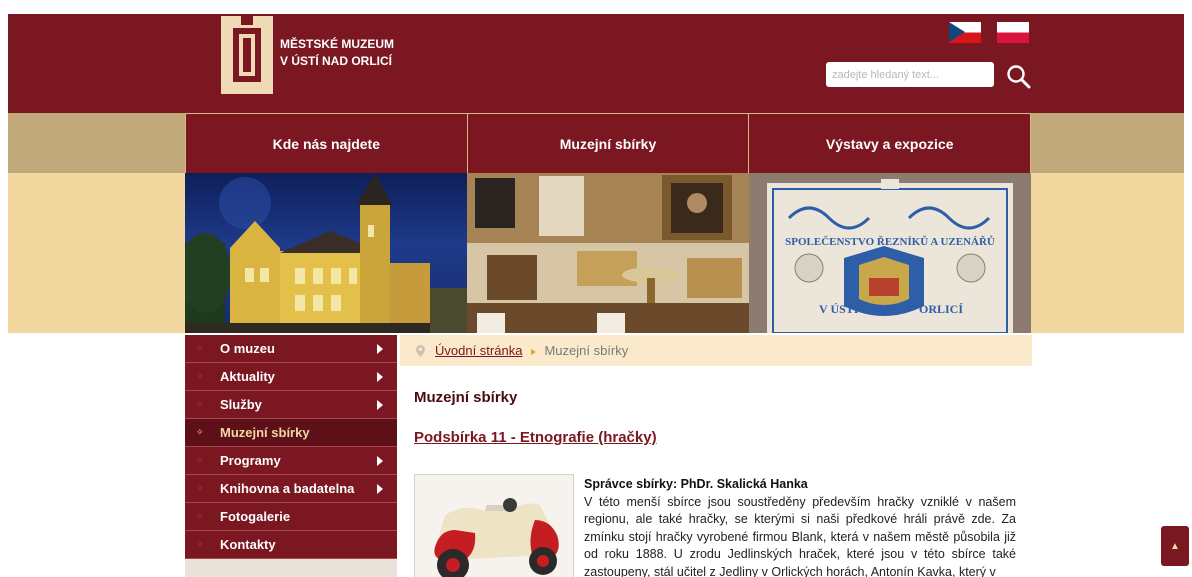 This screenshot has width=1192, height=577. I want to click on logo-notch, so click(247, 20).